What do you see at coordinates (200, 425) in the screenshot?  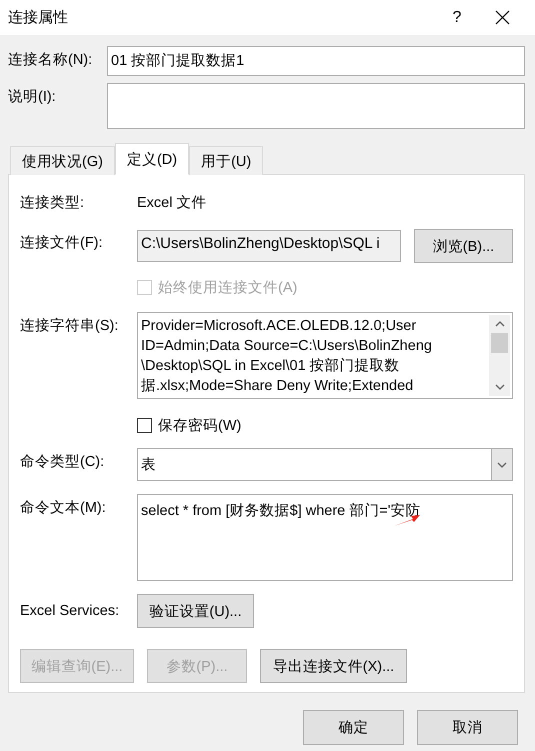 I see `checkbox-label: 保存密码(W)` at bounding box center [200, 425].